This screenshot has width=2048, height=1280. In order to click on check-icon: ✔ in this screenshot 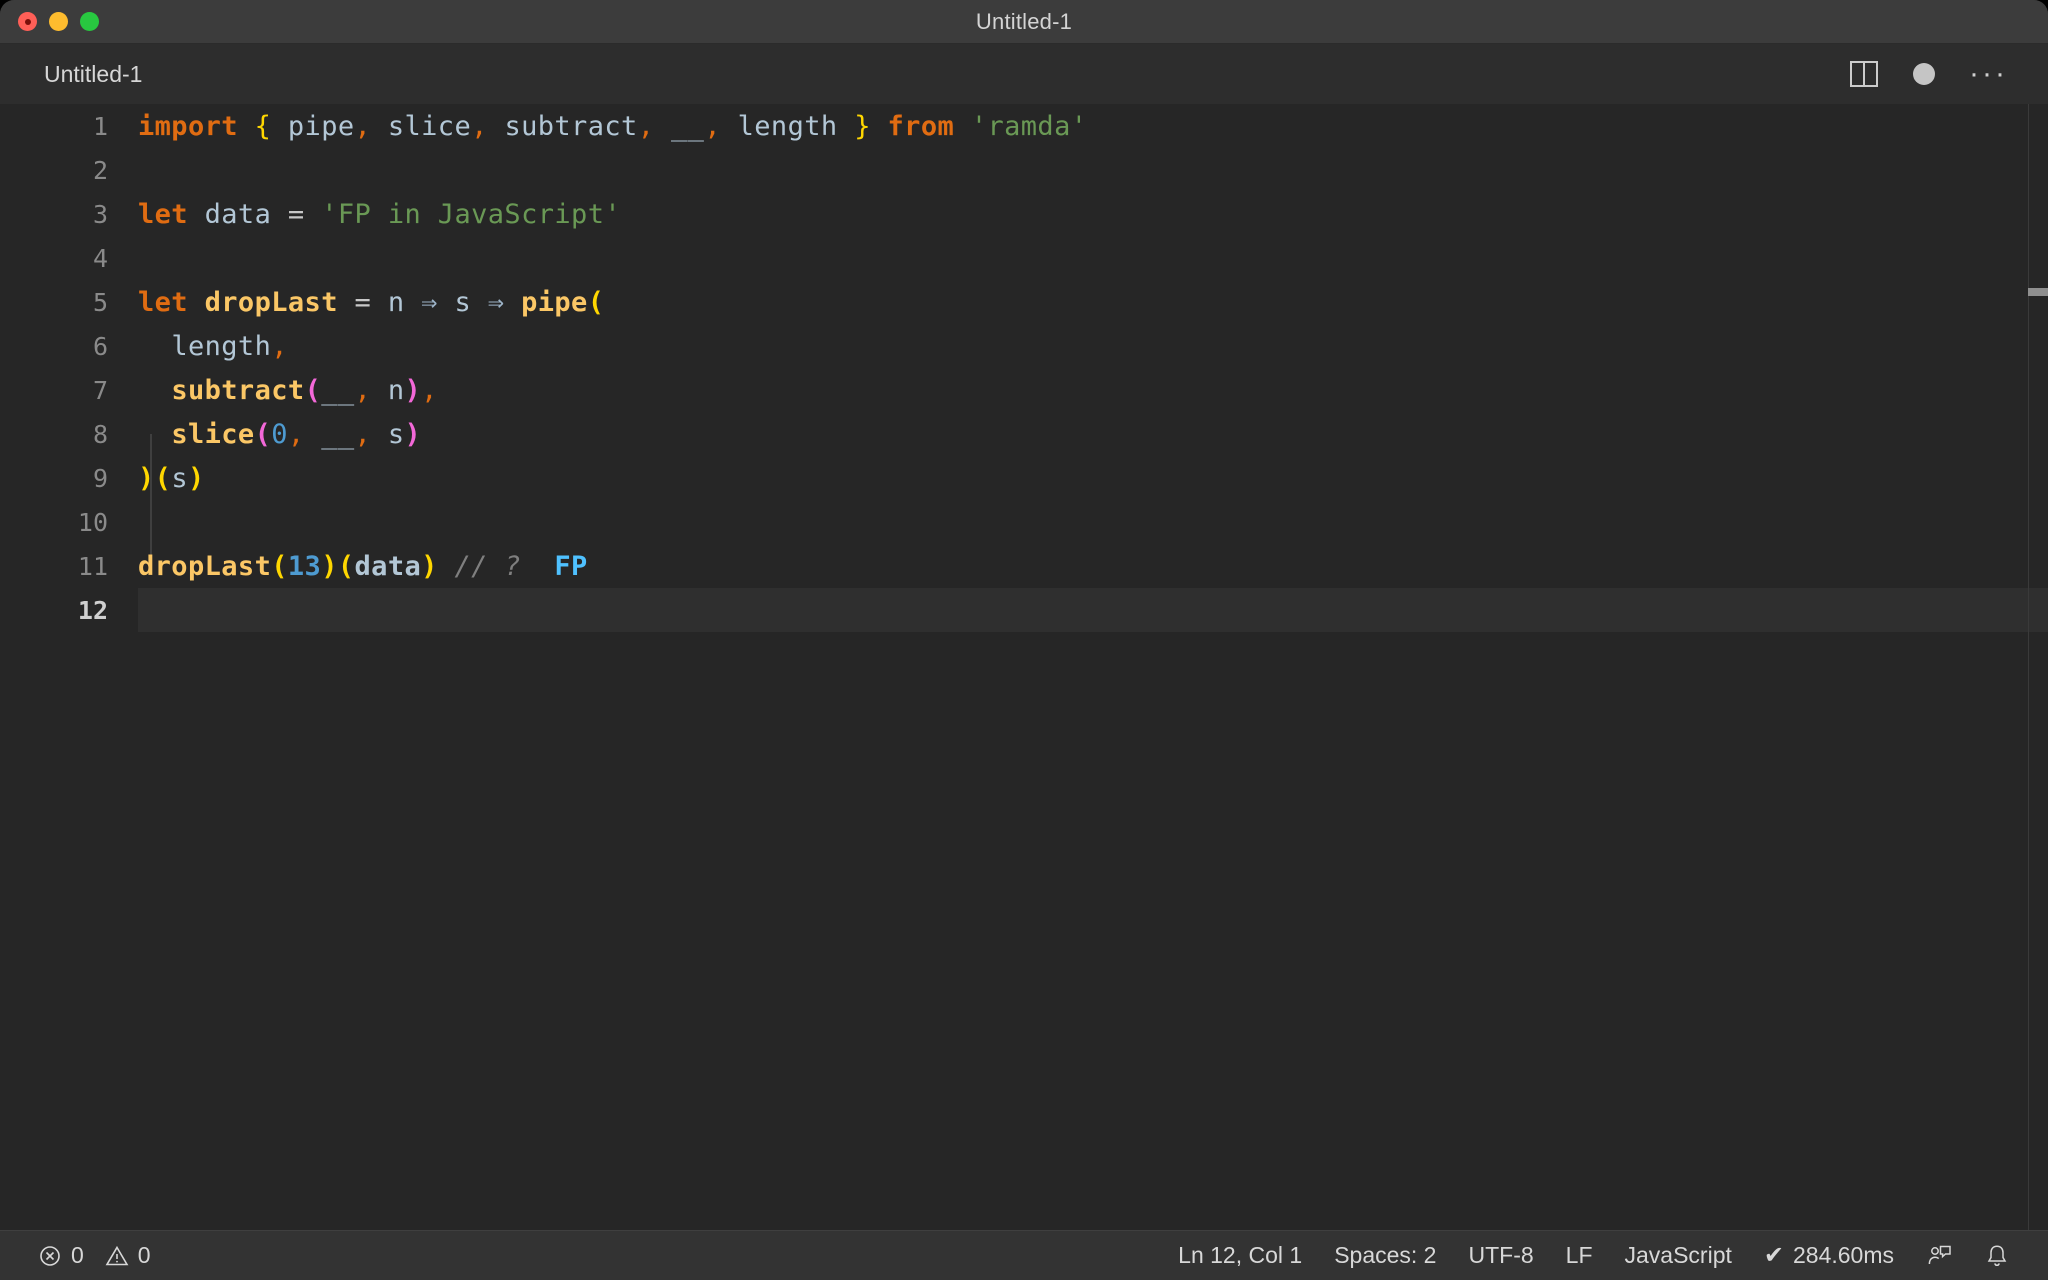, I will do `click(1773, 1255)`.